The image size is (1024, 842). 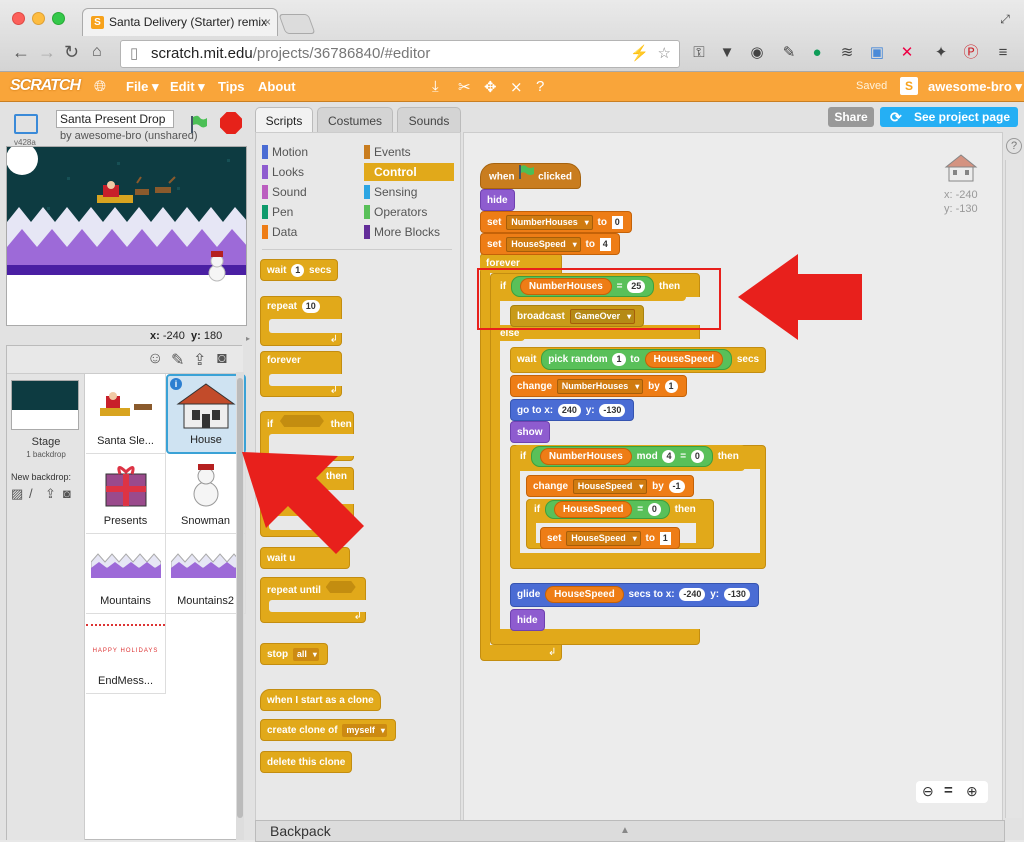 I want to click on back-arrow-icon: ←, so click(x=21, y=52).